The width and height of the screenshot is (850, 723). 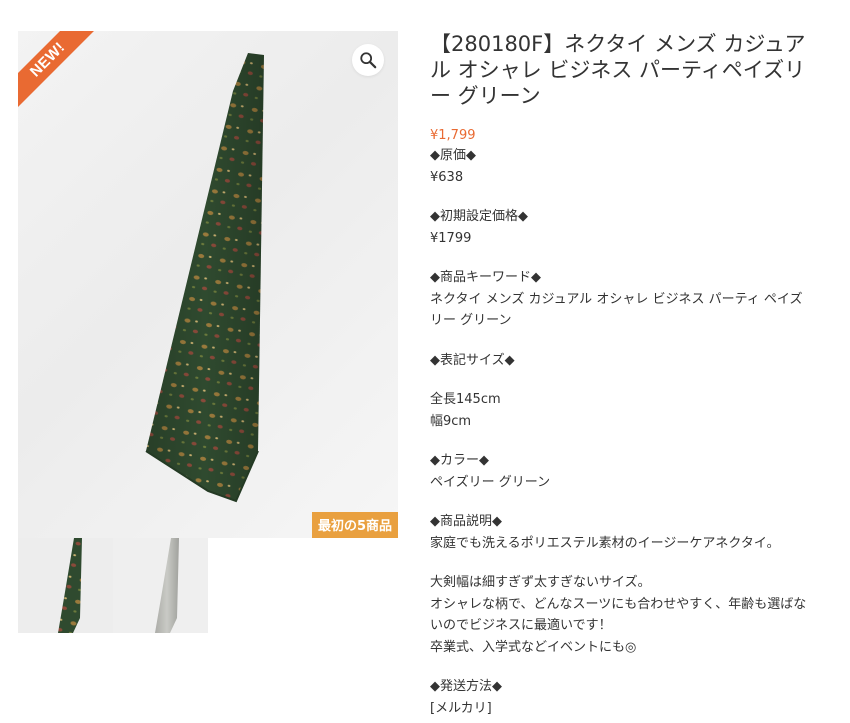 I want to click on zoom-button, so click(x=368, y=60).